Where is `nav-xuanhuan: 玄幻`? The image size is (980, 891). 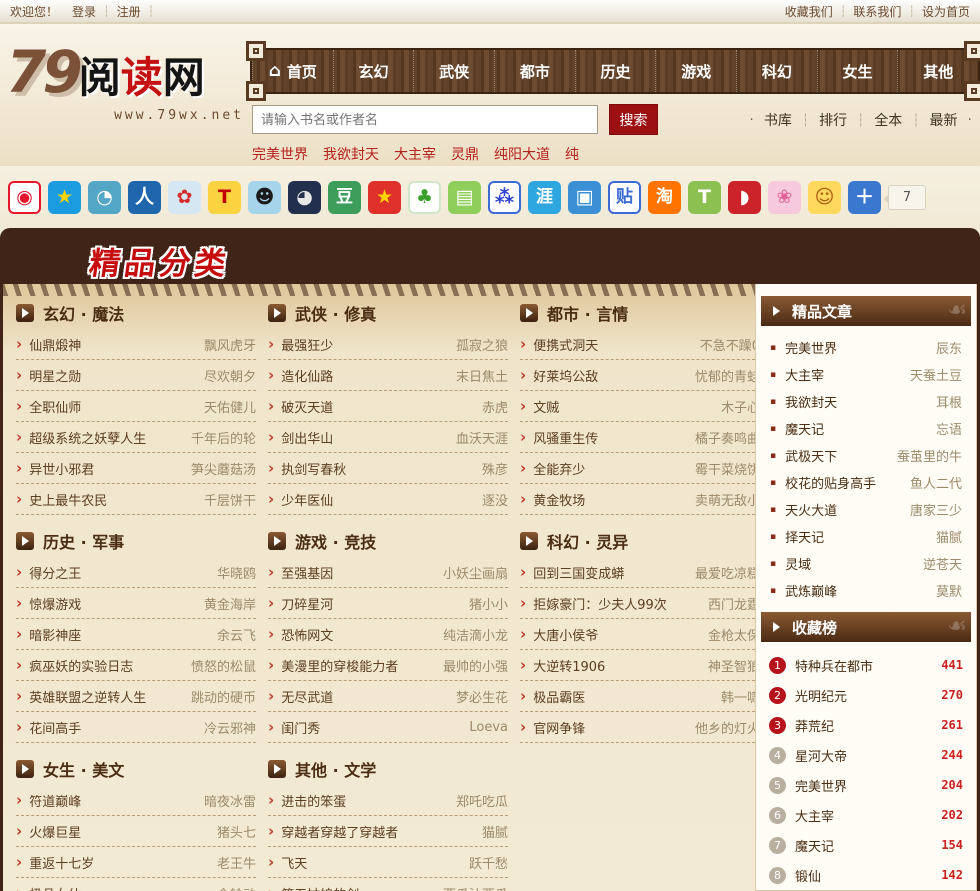 nav-xuanhuan: 玄幻 is located at coordinates (373, 71).